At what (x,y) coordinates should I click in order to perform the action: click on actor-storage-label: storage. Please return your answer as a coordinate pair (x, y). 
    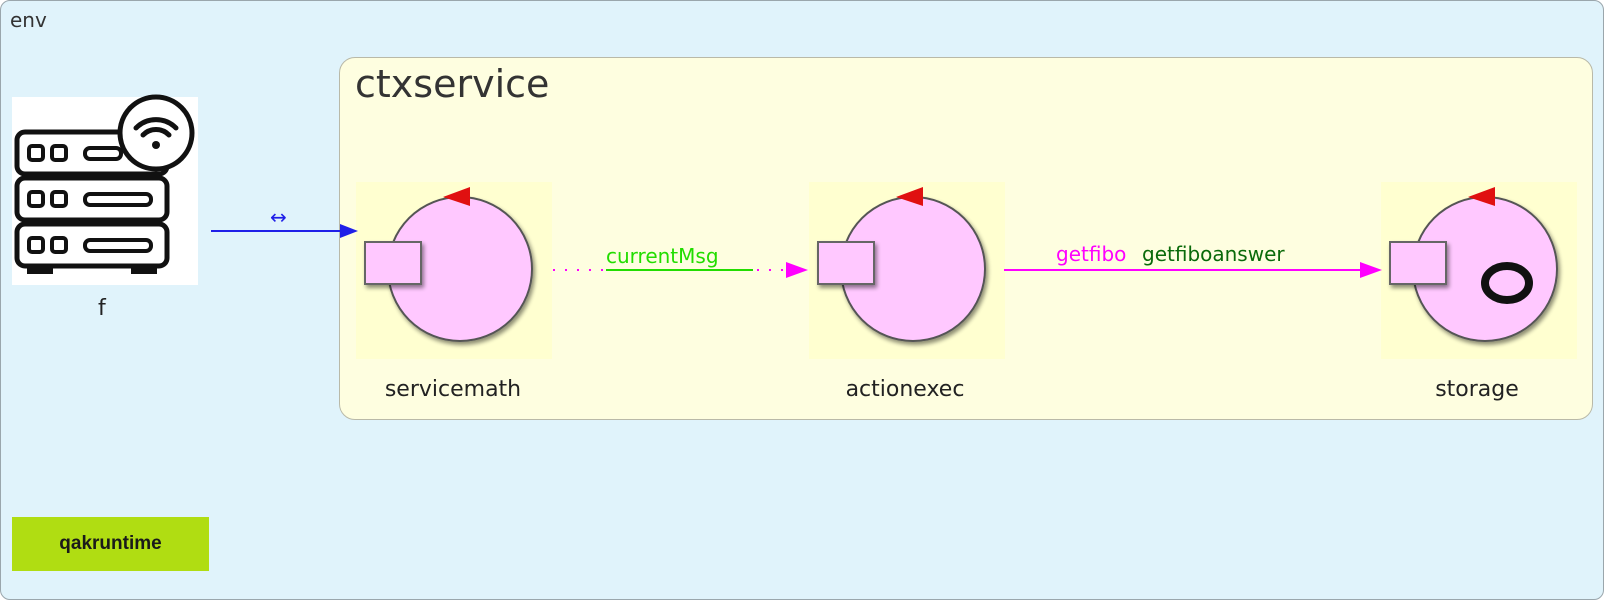
    Looking at the image, I should click on (1477, 389).